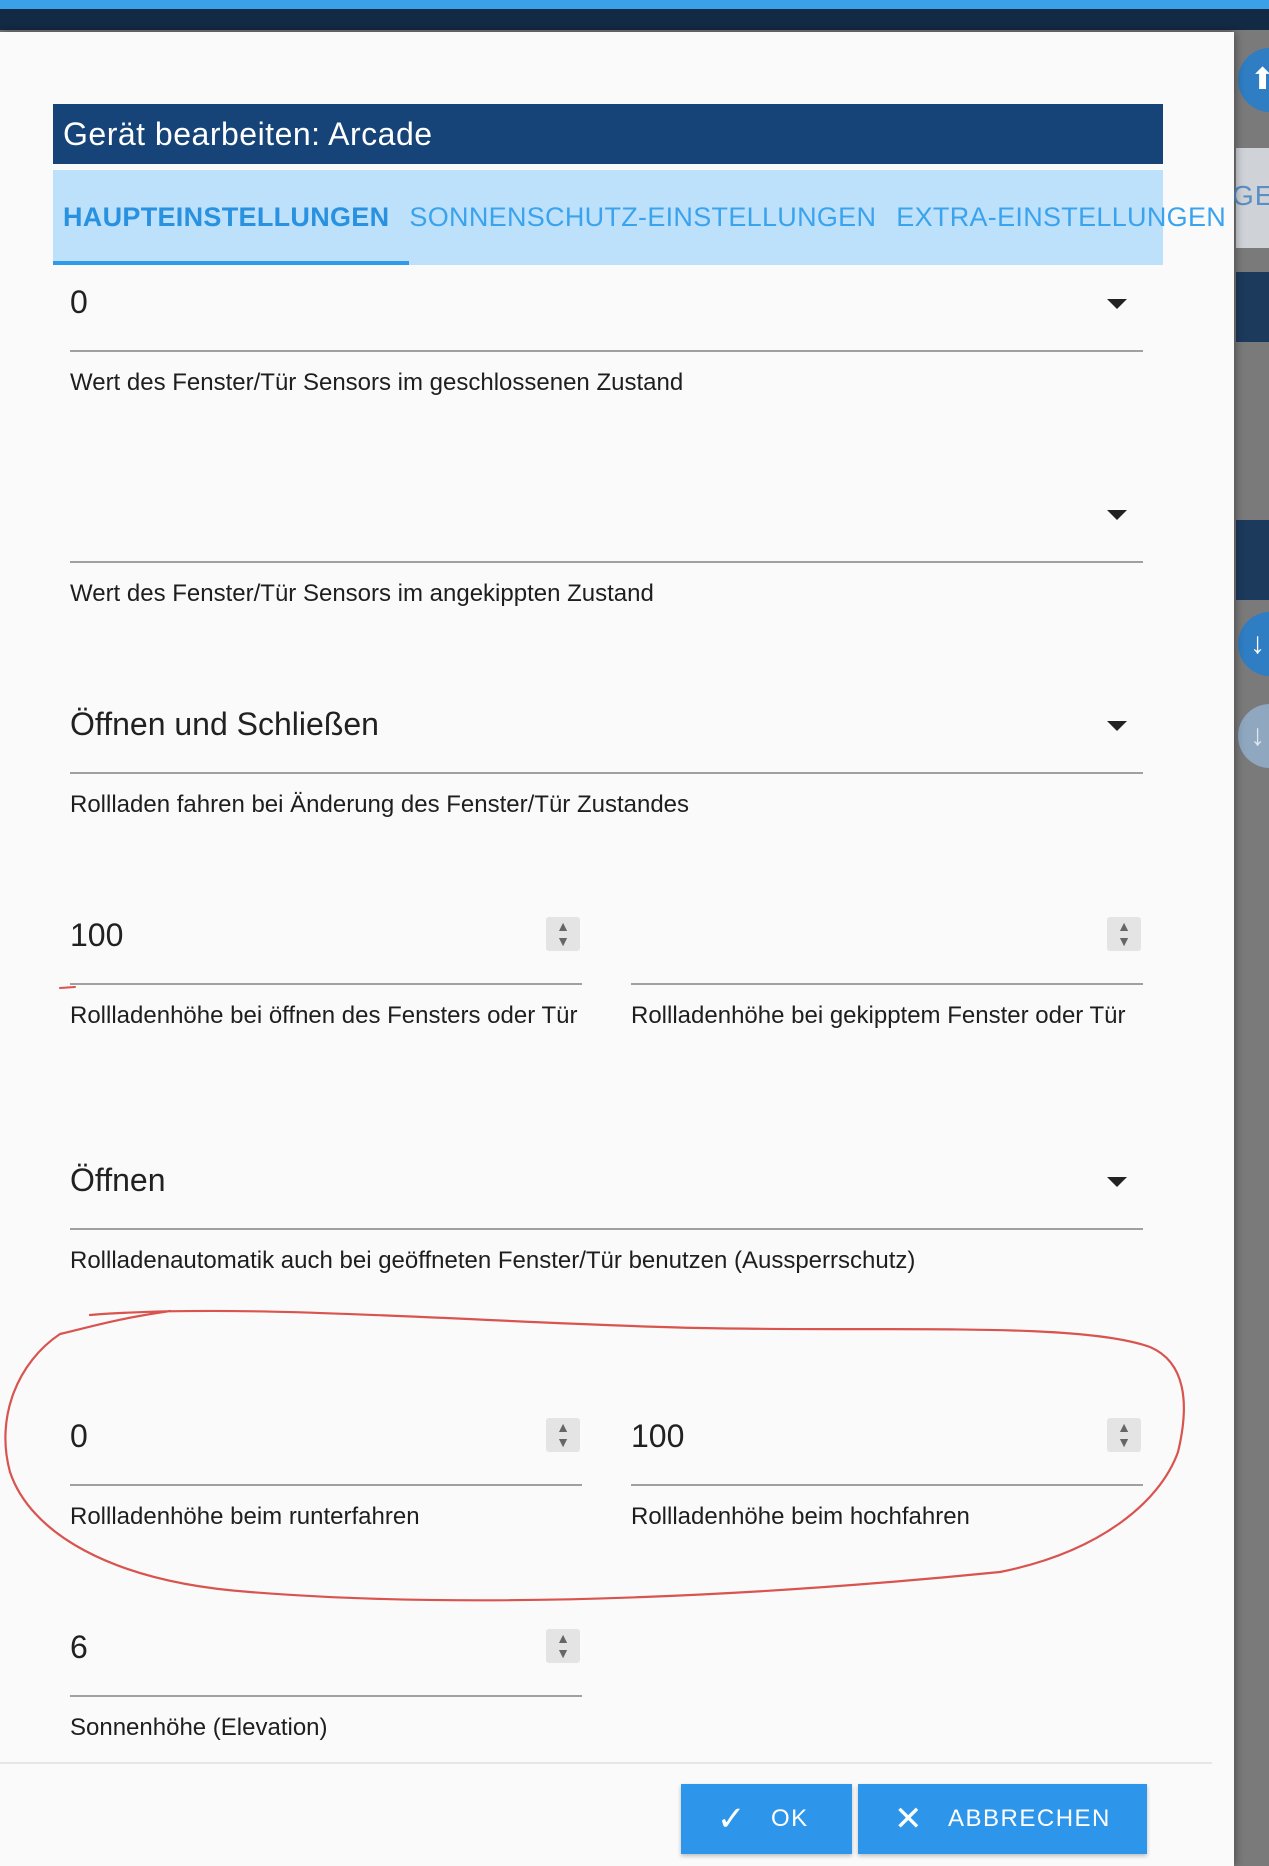  Describe the element at coordinates (79, 302) in the screenshot. I see `closed-value-selected: 0` at that location.